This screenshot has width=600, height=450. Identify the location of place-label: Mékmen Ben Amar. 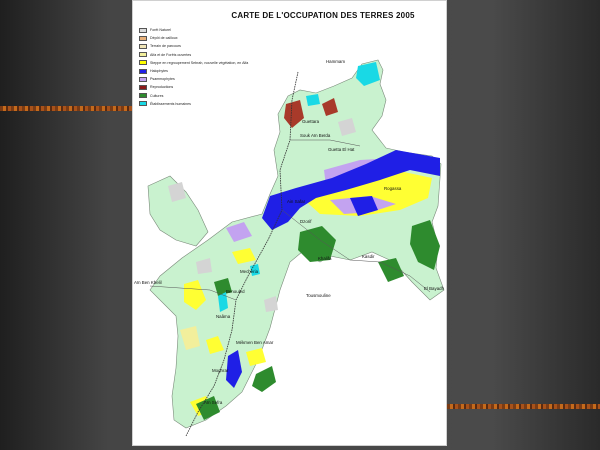
(255, 342).